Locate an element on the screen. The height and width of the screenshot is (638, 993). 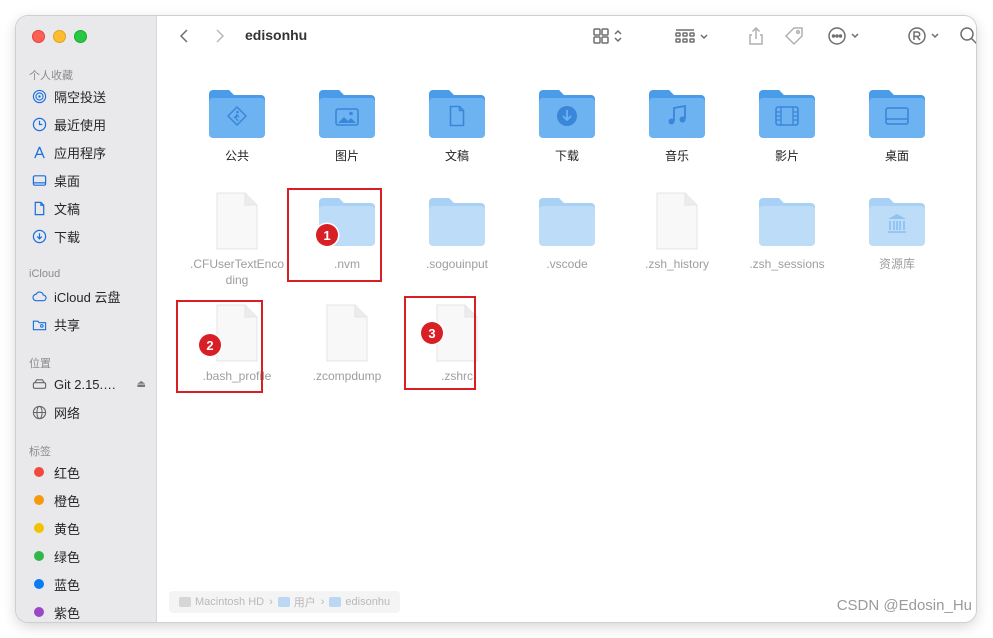
window-controls is located at coordinates (59, 36).